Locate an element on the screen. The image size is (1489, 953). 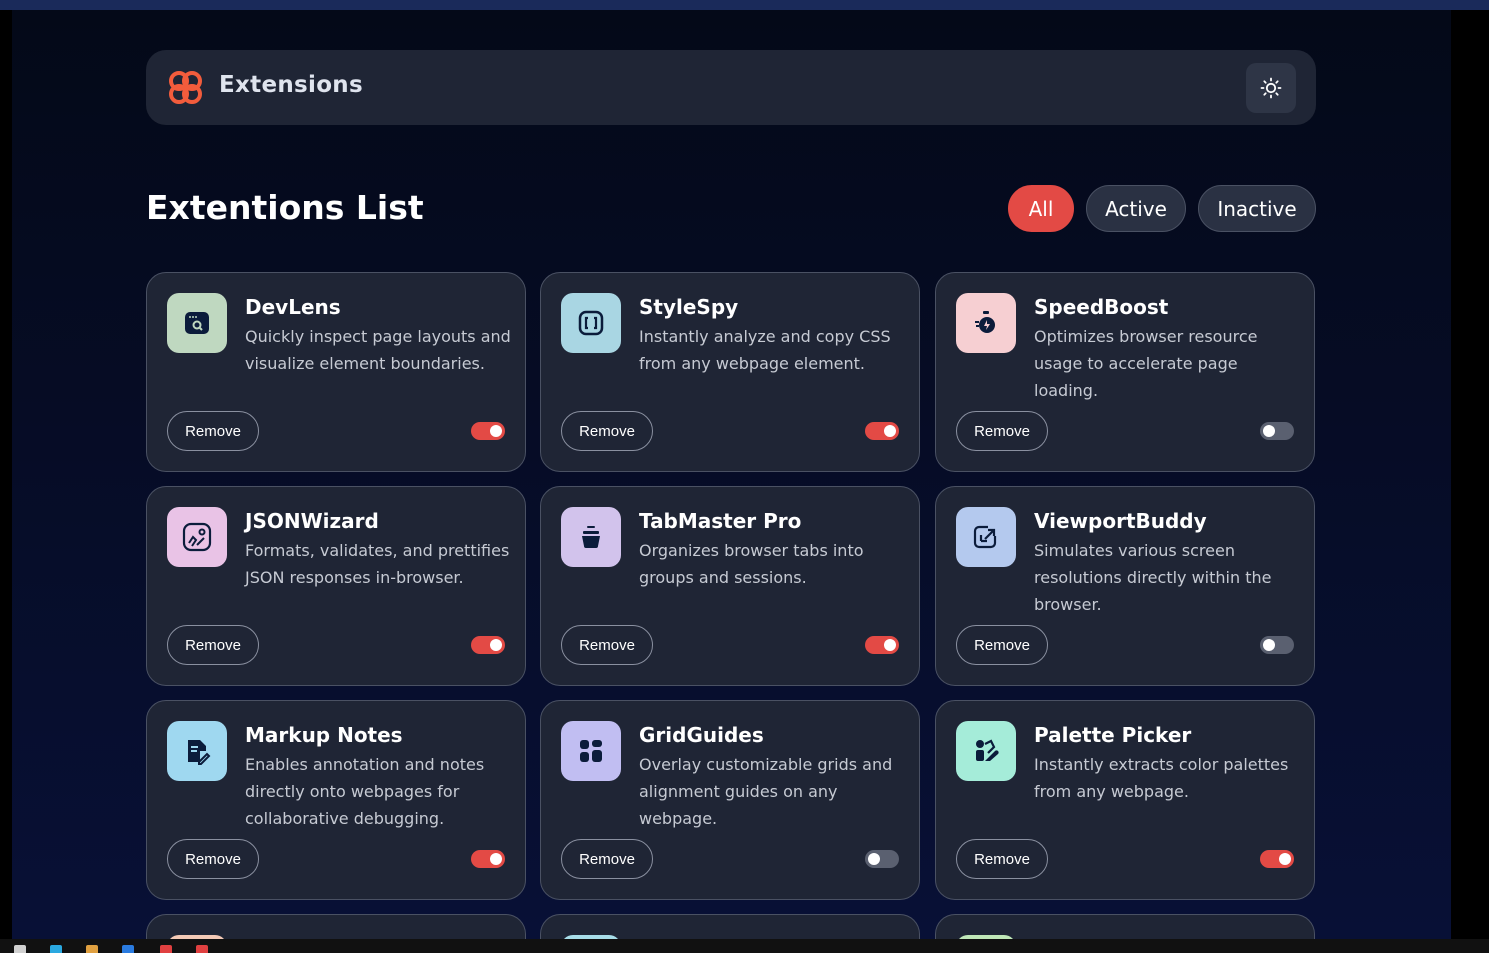
viewportbuddy-icon is located at coordinates (986, 537).